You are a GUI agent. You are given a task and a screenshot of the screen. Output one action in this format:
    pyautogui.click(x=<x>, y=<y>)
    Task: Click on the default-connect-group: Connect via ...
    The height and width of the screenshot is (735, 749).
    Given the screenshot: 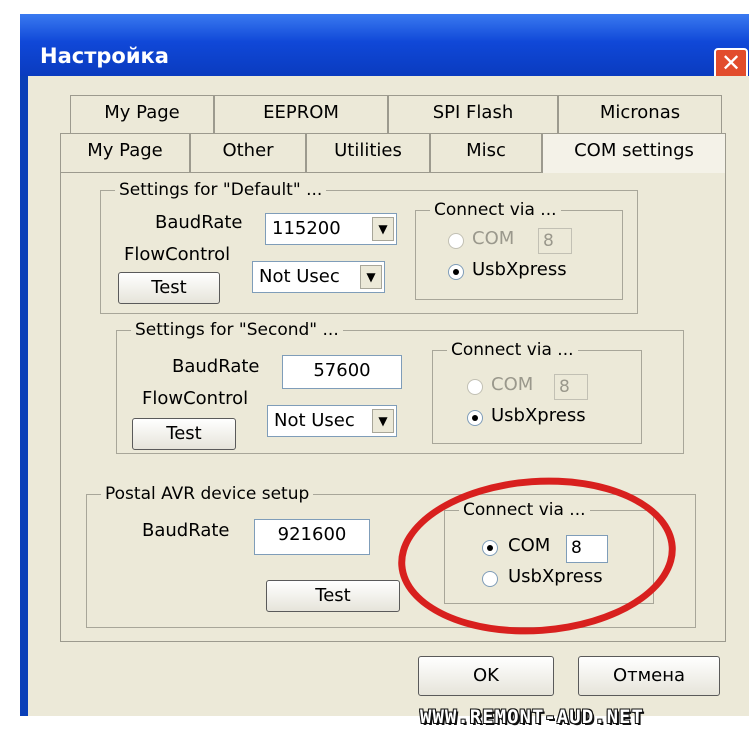 What is the action you would take?
    pyautogui.click(x=519, y=250)
    